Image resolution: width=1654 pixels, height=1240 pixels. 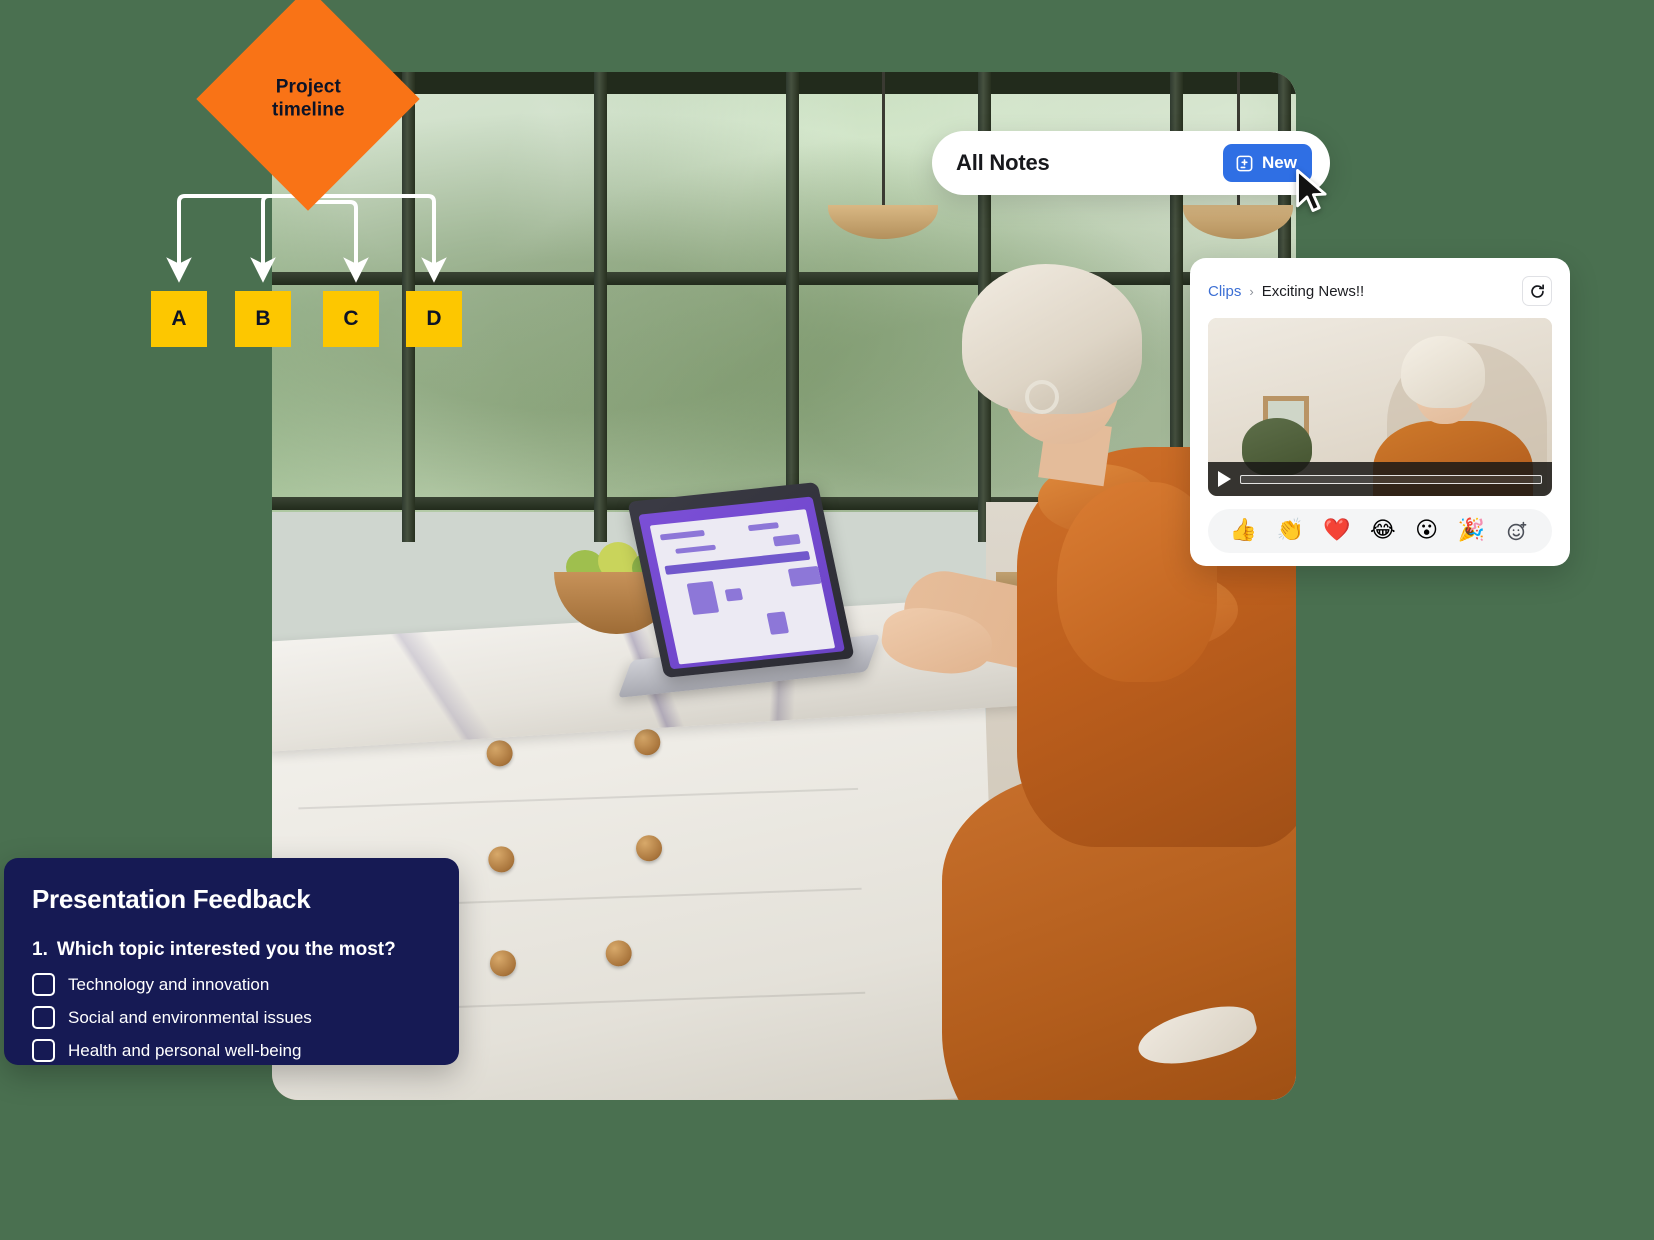 I want to click on flowchart-node-d: D, so click(x=434, y=319).